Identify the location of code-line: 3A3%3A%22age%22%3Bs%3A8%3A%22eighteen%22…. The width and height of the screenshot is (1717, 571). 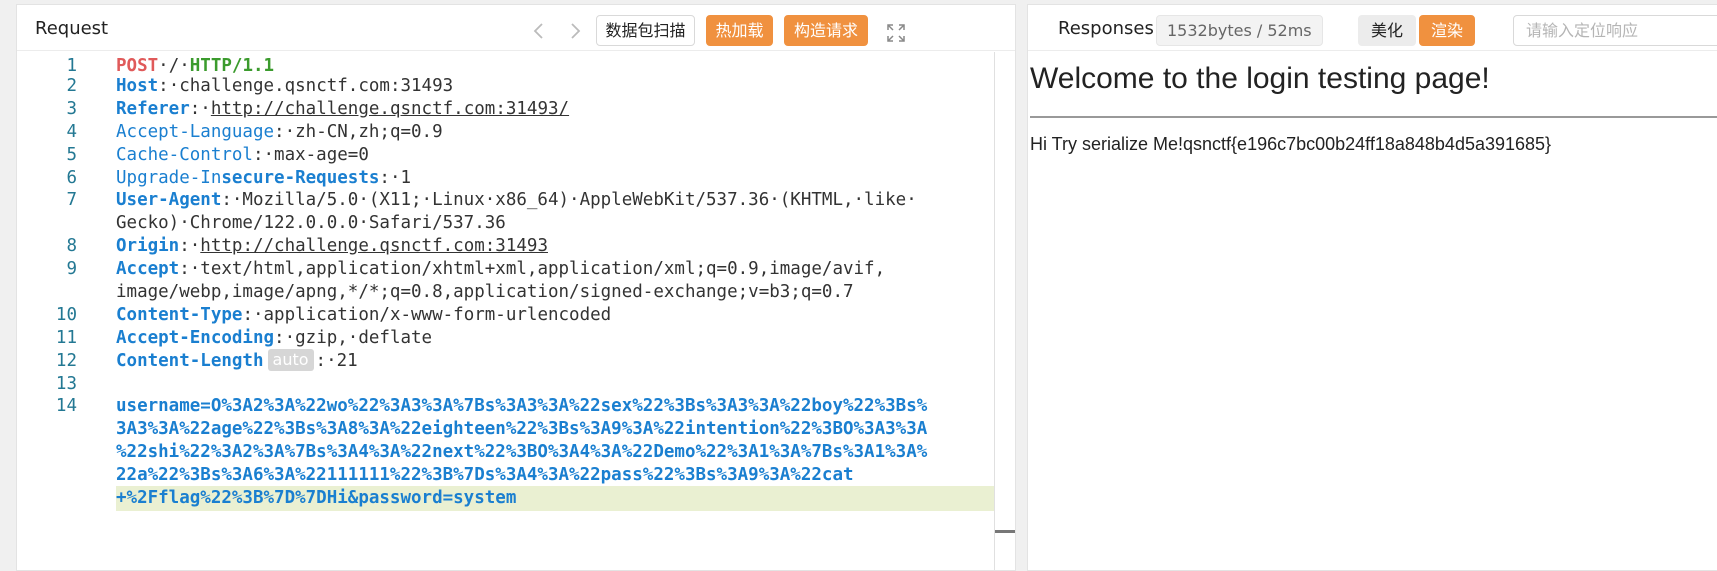
(505, 428).